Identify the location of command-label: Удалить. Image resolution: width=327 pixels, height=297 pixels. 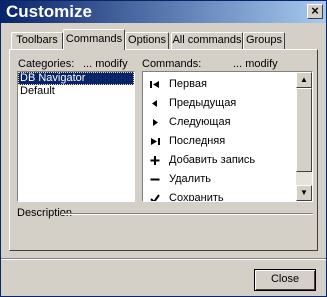
(190, 179).